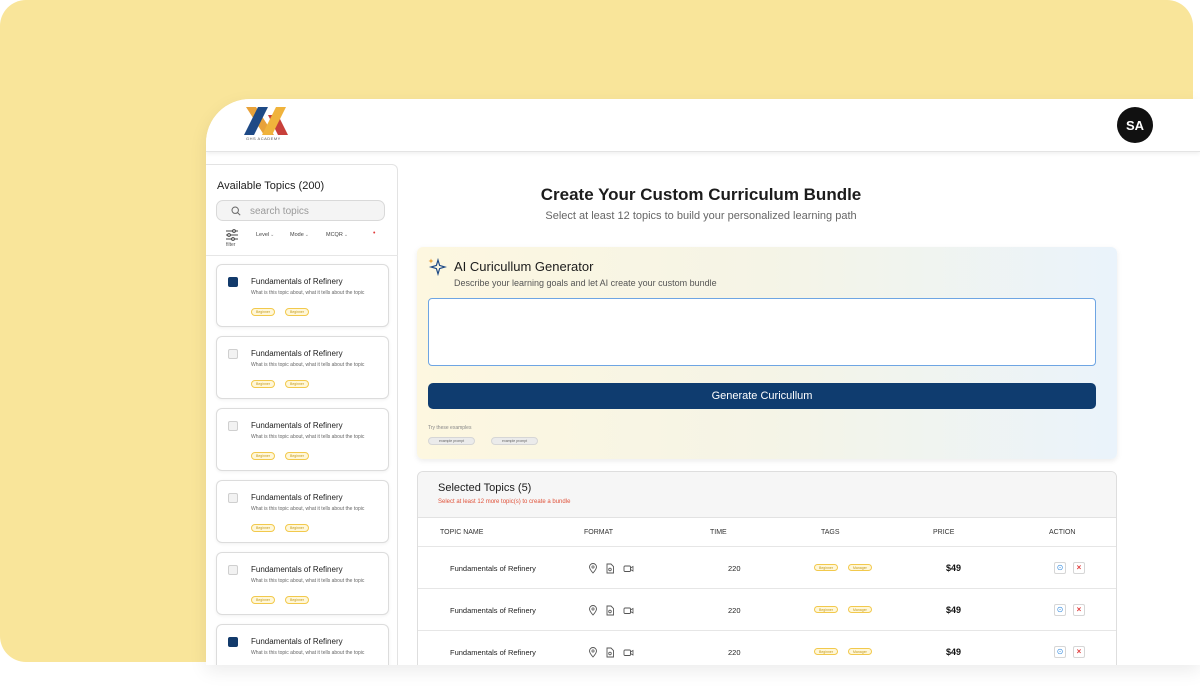 The height and width of the screenshot is (692, 1200). I want to click on learning-goals-textarea, so click(762, 332).